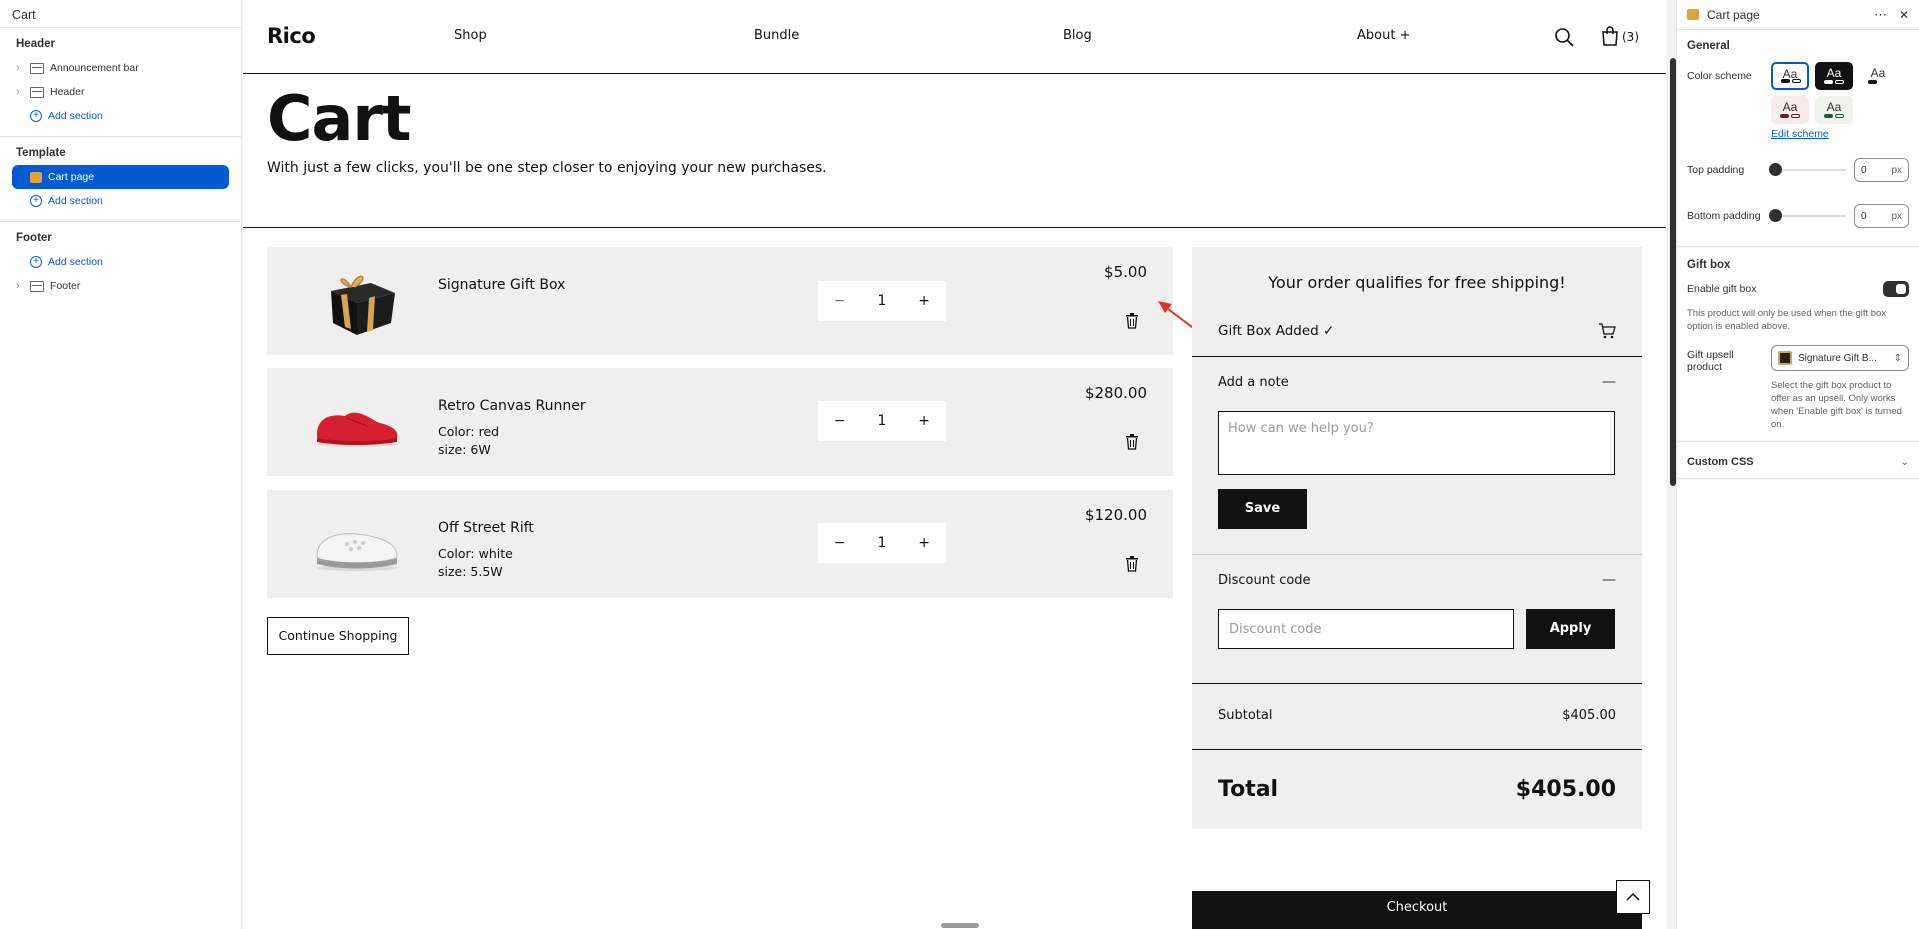 This screenshot has height=929, width=1919. I want to click on cart-bag-icon, so click(1610, 36).